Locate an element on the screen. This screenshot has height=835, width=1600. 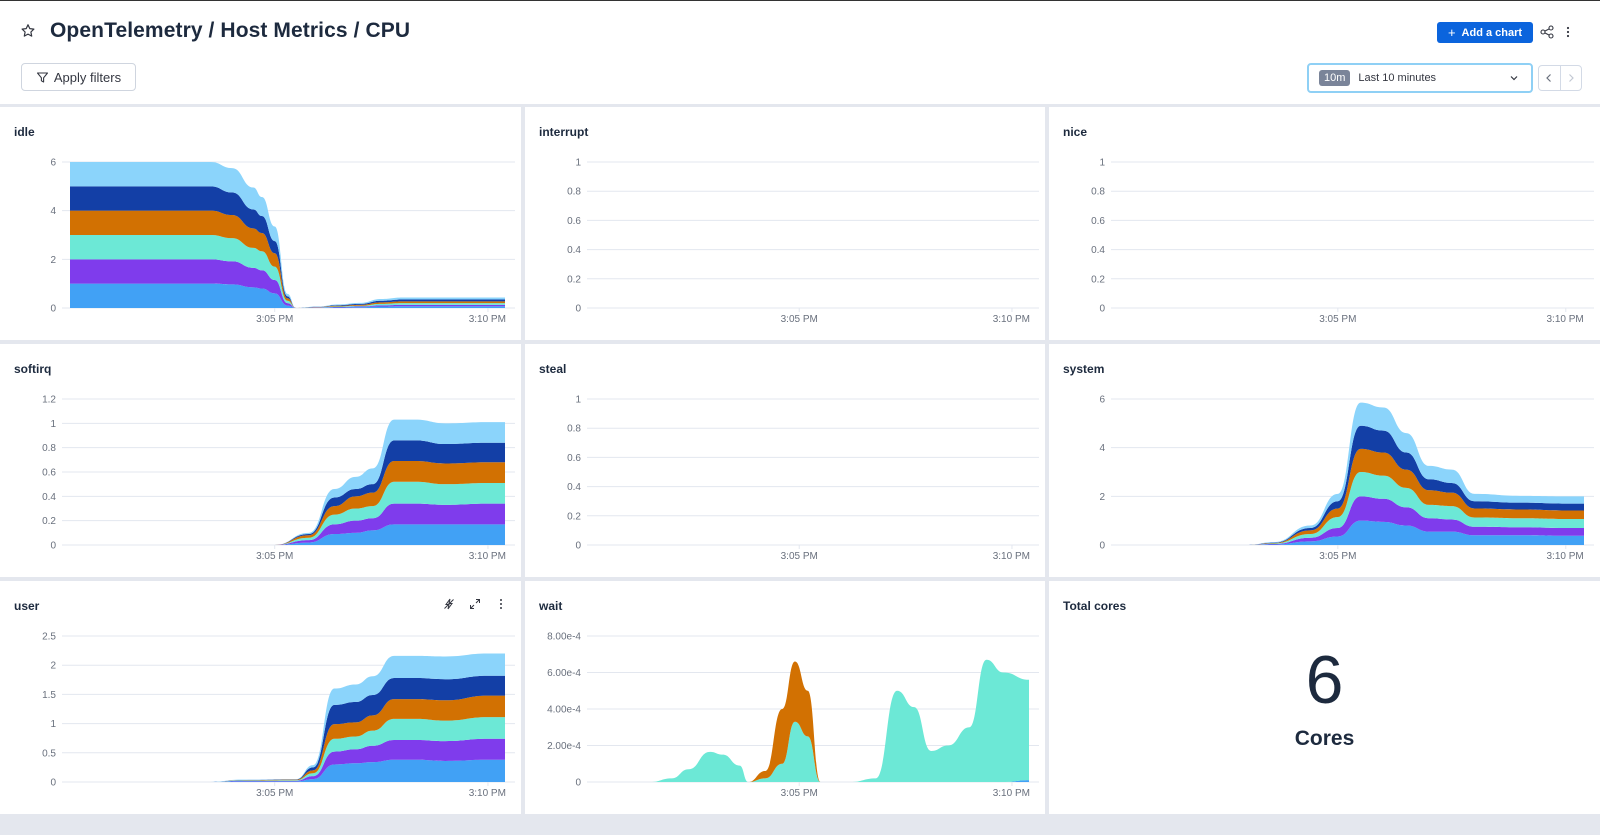
kebab-icon is located at coordinates (1568, 32).